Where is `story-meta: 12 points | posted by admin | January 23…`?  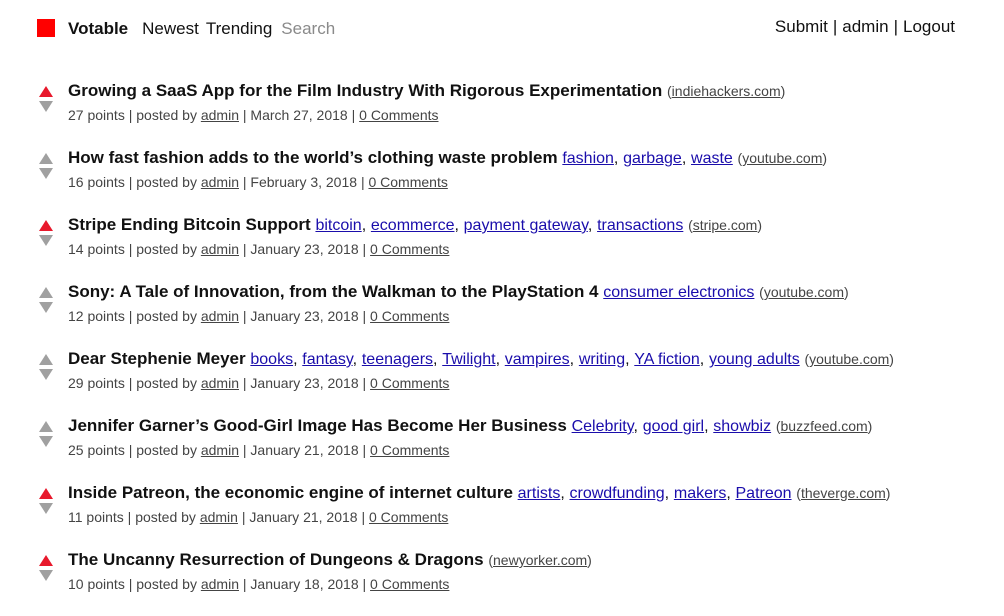 story-meta: 12 points | posted by admin | January 23… is located at coordinates (258, 316).